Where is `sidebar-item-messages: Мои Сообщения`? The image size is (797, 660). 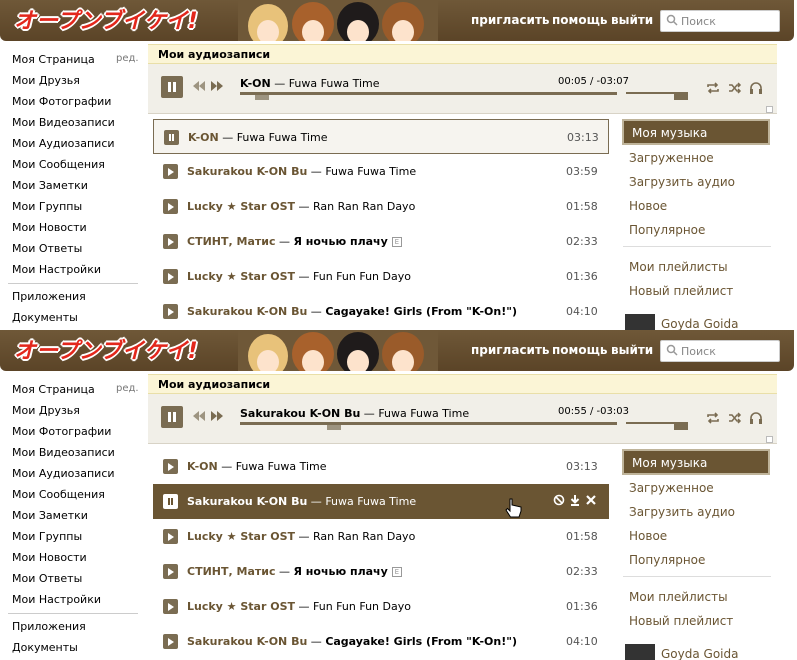
sidebar-item-messages: Мои Сообщения is located at coordinates (58, 494).